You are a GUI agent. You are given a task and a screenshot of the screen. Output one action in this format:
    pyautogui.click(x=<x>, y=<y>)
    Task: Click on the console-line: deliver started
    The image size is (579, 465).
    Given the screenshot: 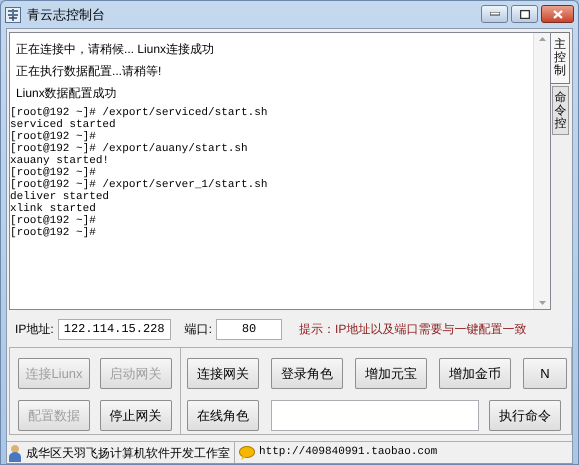 What is the action you would take?
    pyautogui.click(x=60, y=197)
    